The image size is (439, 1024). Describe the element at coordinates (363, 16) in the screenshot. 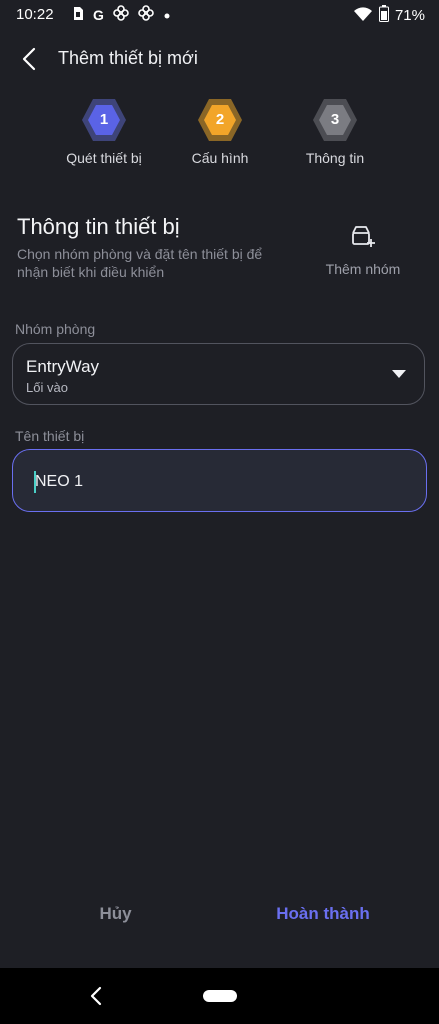

I see `wifi-icon` at that location.